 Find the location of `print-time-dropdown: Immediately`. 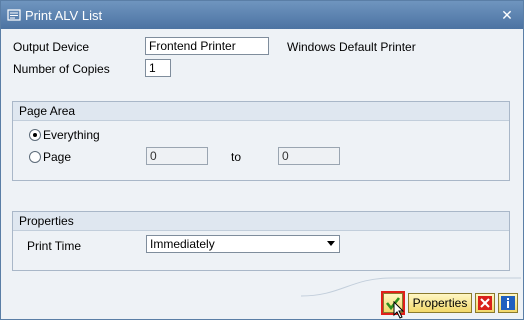

print-time-dropdown: Immediately is located at coordinates (243, 244).